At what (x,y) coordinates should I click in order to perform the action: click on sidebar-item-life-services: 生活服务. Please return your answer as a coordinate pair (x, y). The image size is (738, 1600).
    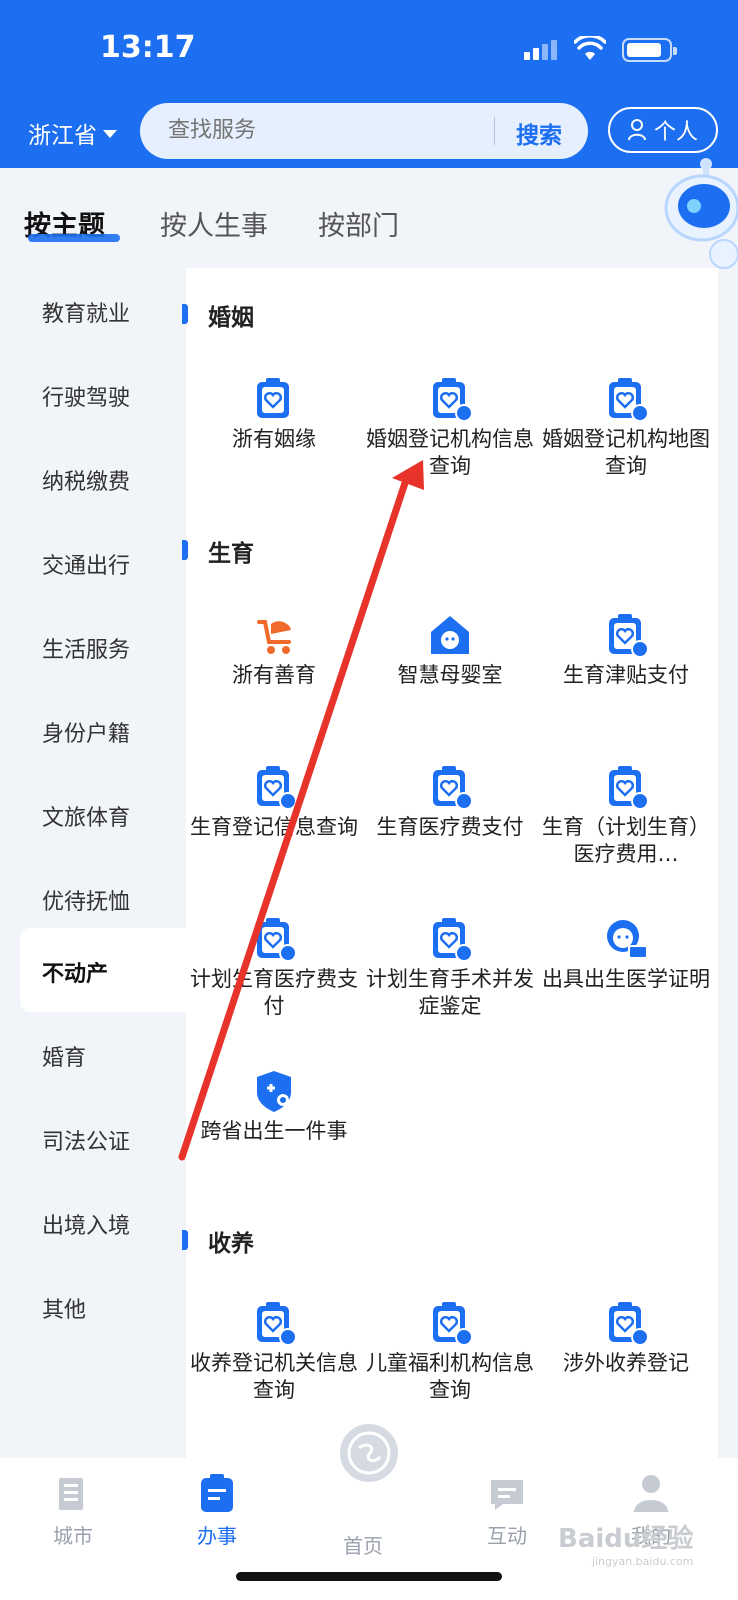
    Looking at the image, I should click on (93, 646).